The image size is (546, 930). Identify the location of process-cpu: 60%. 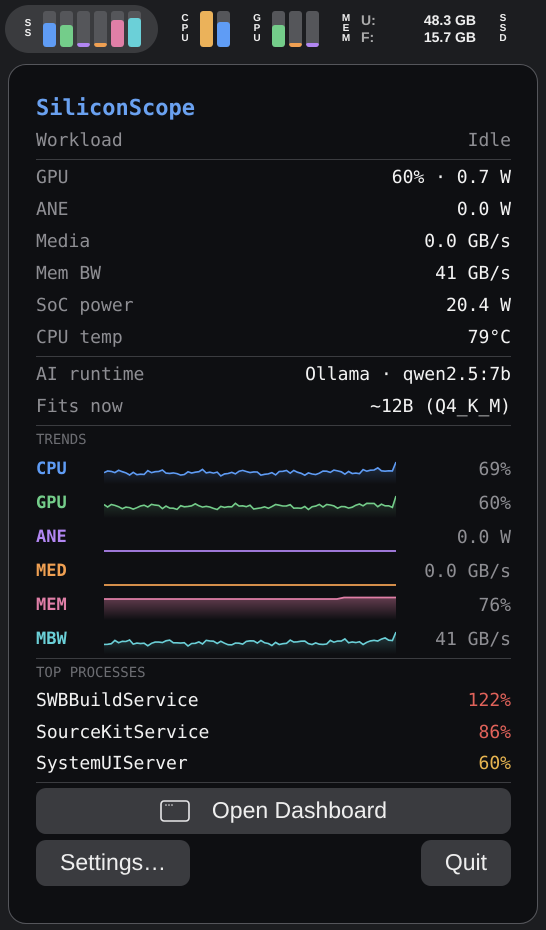
(494, 764).